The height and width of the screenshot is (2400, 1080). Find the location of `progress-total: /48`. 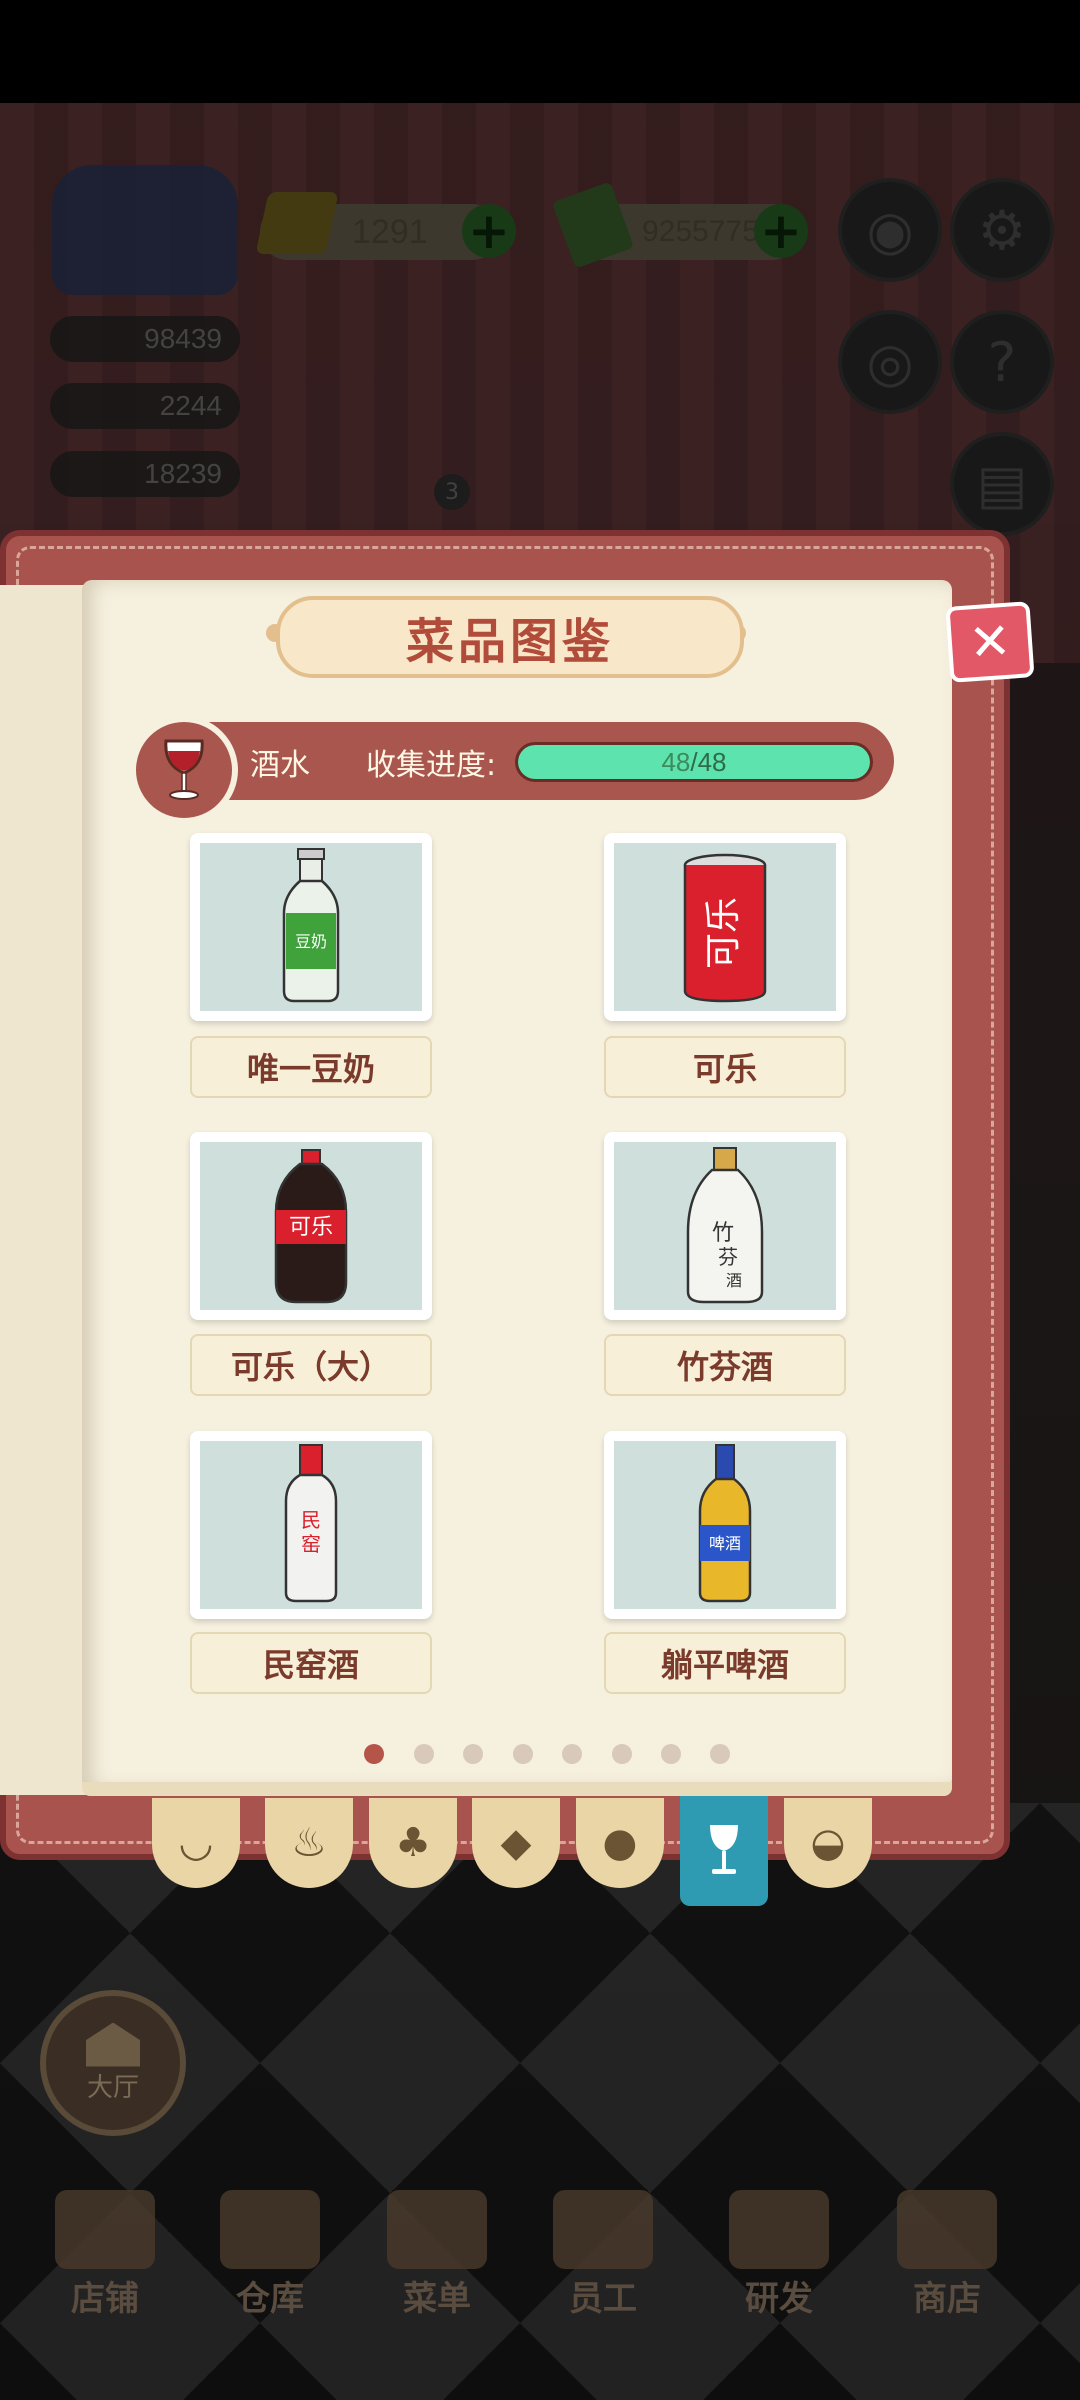

progress-total: /48 is located at coordinates (708, 761).